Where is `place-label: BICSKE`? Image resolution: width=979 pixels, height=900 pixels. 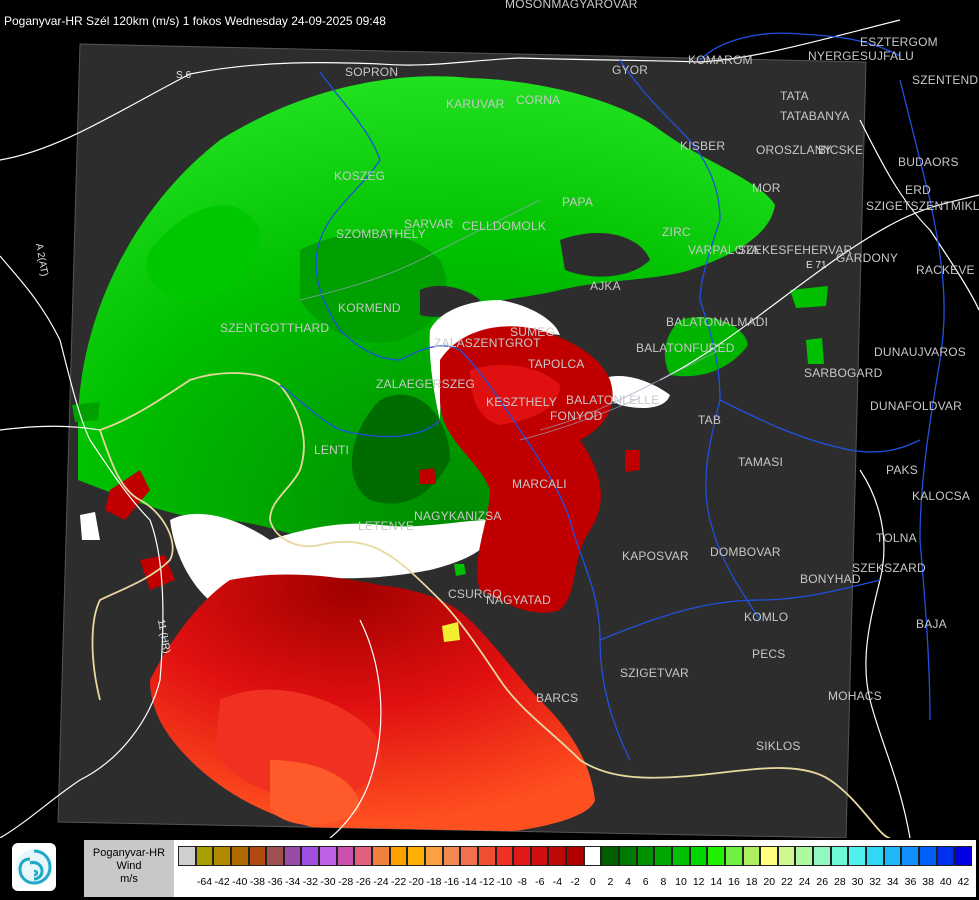 place-label: BICSKE is located at coordinates (840, 150).